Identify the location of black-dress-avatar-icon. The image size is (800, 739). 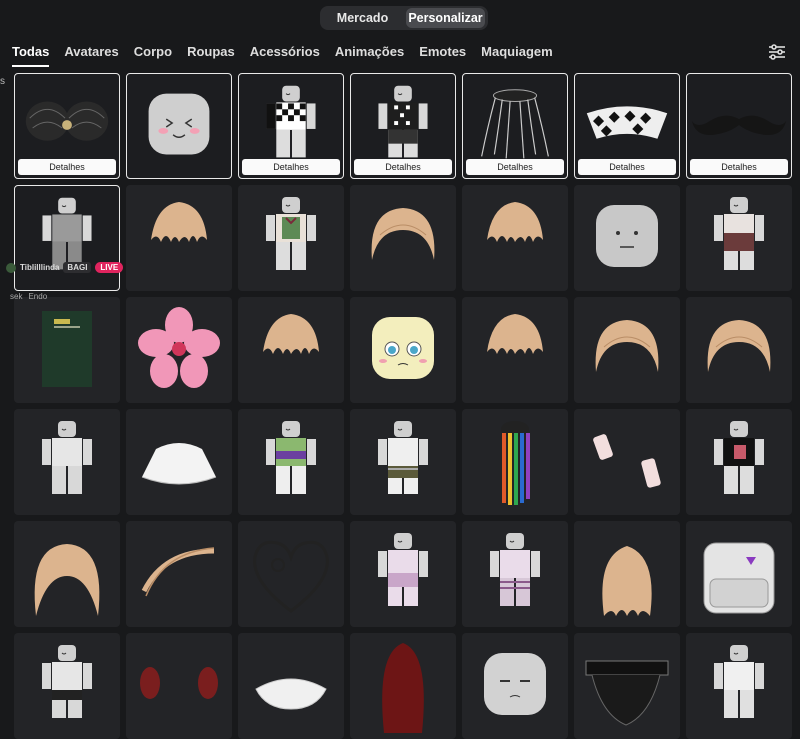
(739, 462).